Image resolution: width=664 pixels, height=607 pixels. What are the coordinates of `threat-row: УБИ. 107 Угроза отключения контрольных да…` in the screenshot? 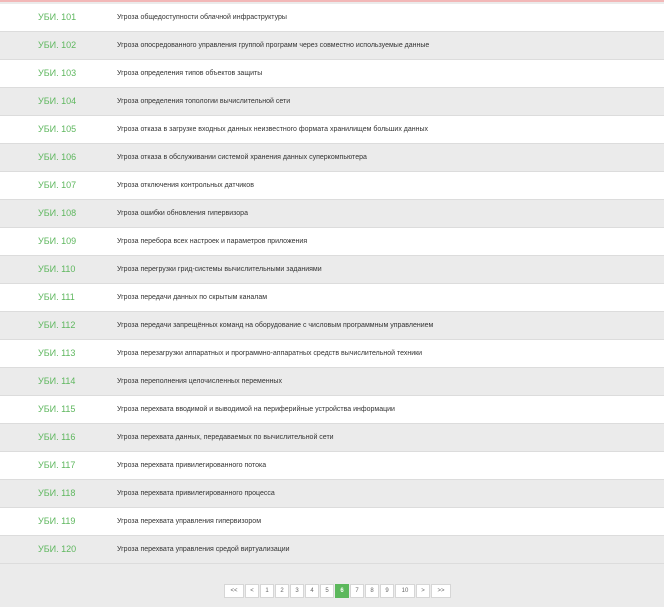 It's located at (332, 186).